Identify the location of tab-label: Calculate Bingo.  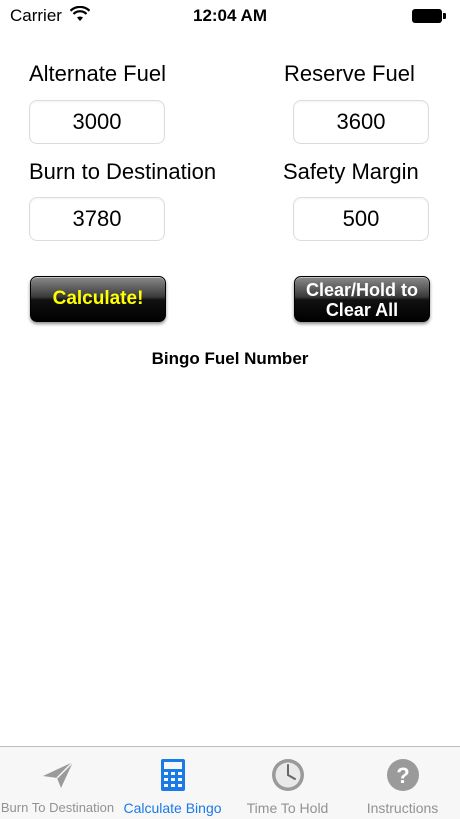
(172, 808).